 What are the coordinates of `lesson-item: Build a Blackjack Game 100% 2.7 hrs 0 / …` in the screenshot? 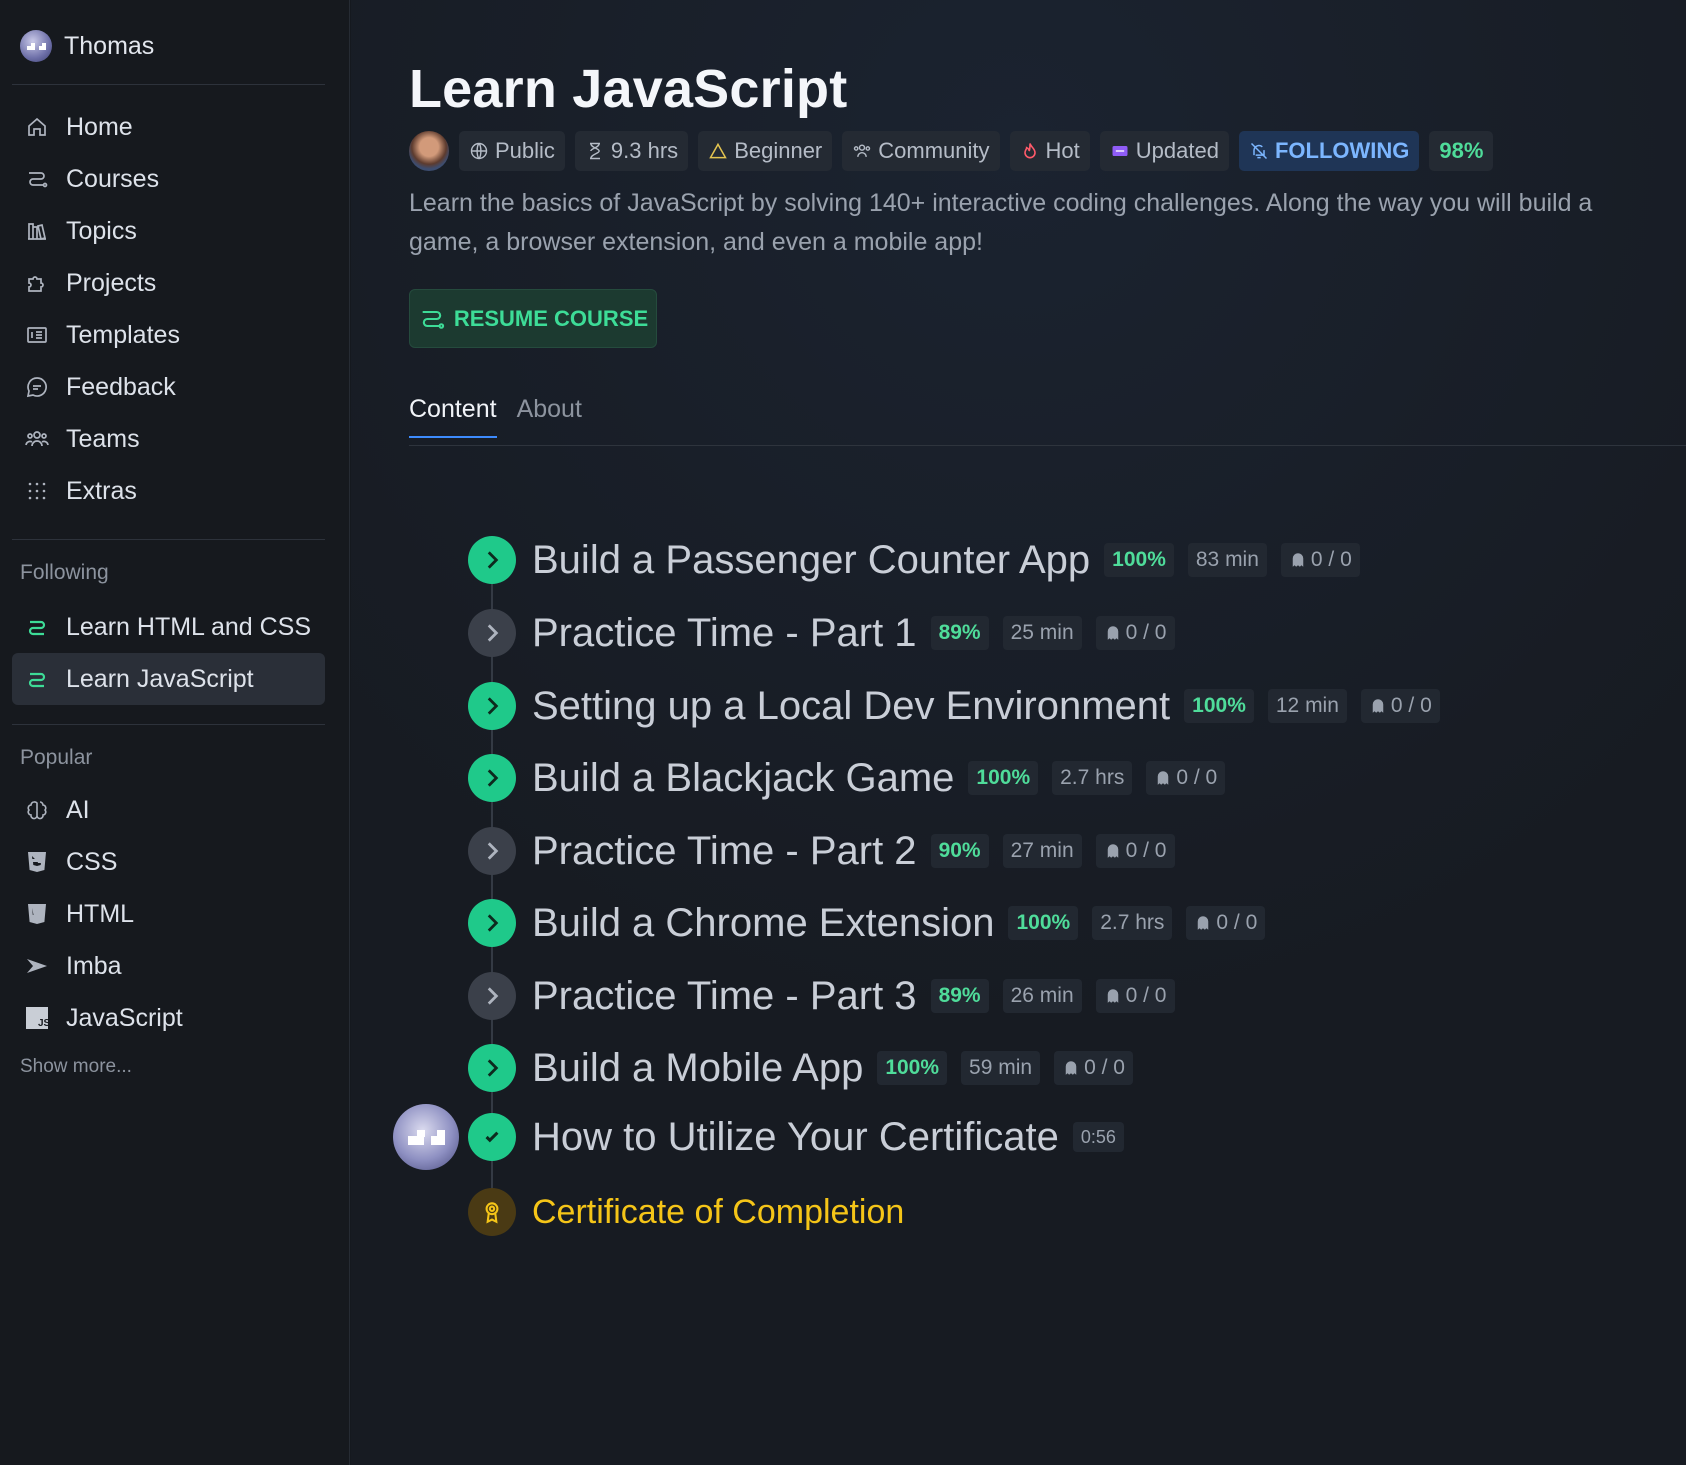 It's located at (847, 778).